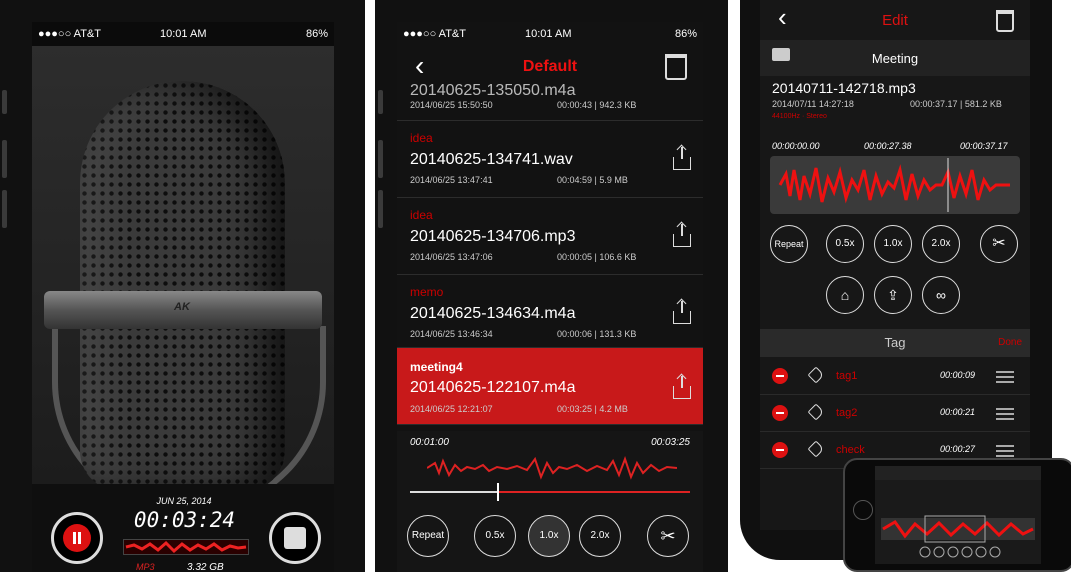 The image size is (1071, 572). What do you see at coordinates (493, 387) in the screenshot?
I see `recording-filename: 20140625-122107.m4a` at bounding box center [493, 387].